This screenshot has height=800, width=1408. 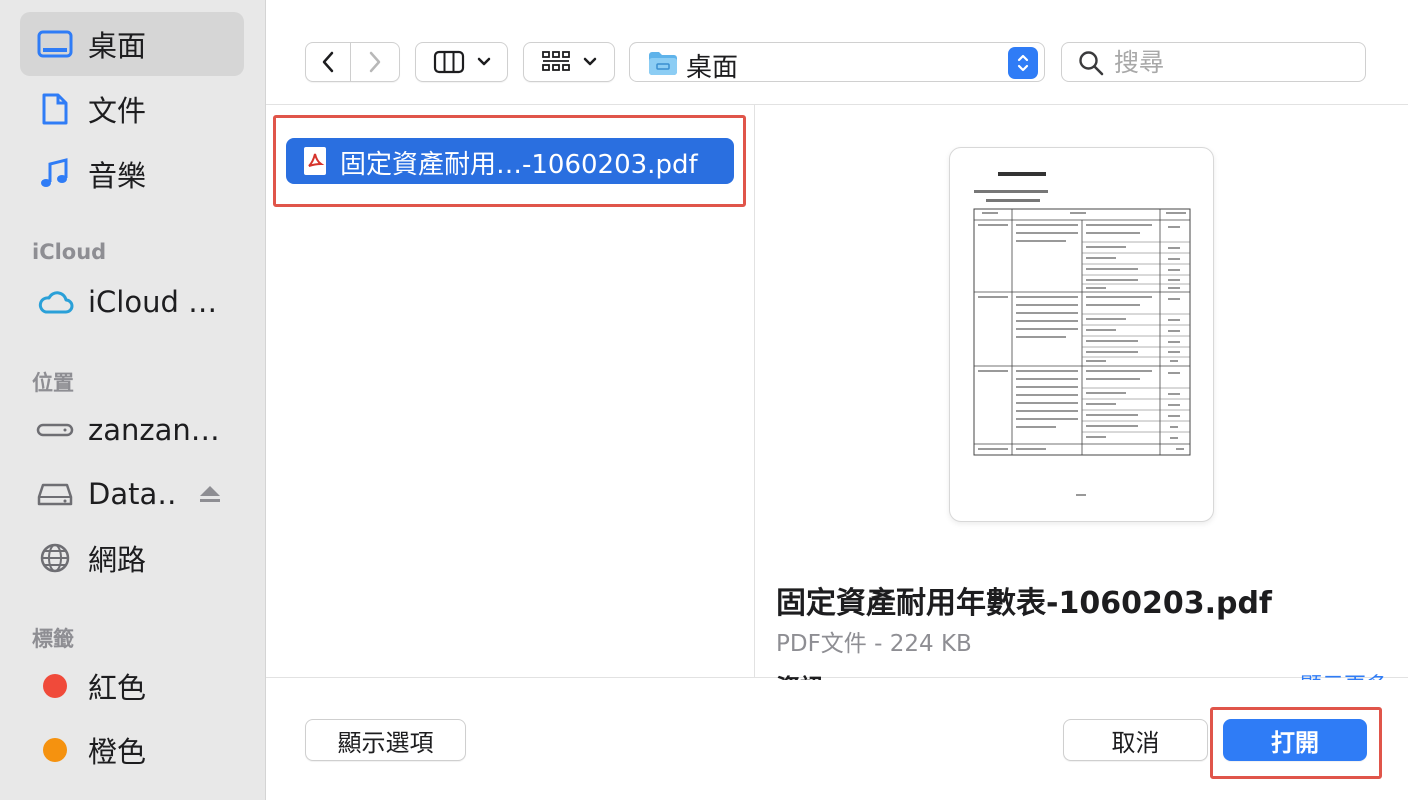 I want to click on chevron-right-icon, so click(x=375, y=62).